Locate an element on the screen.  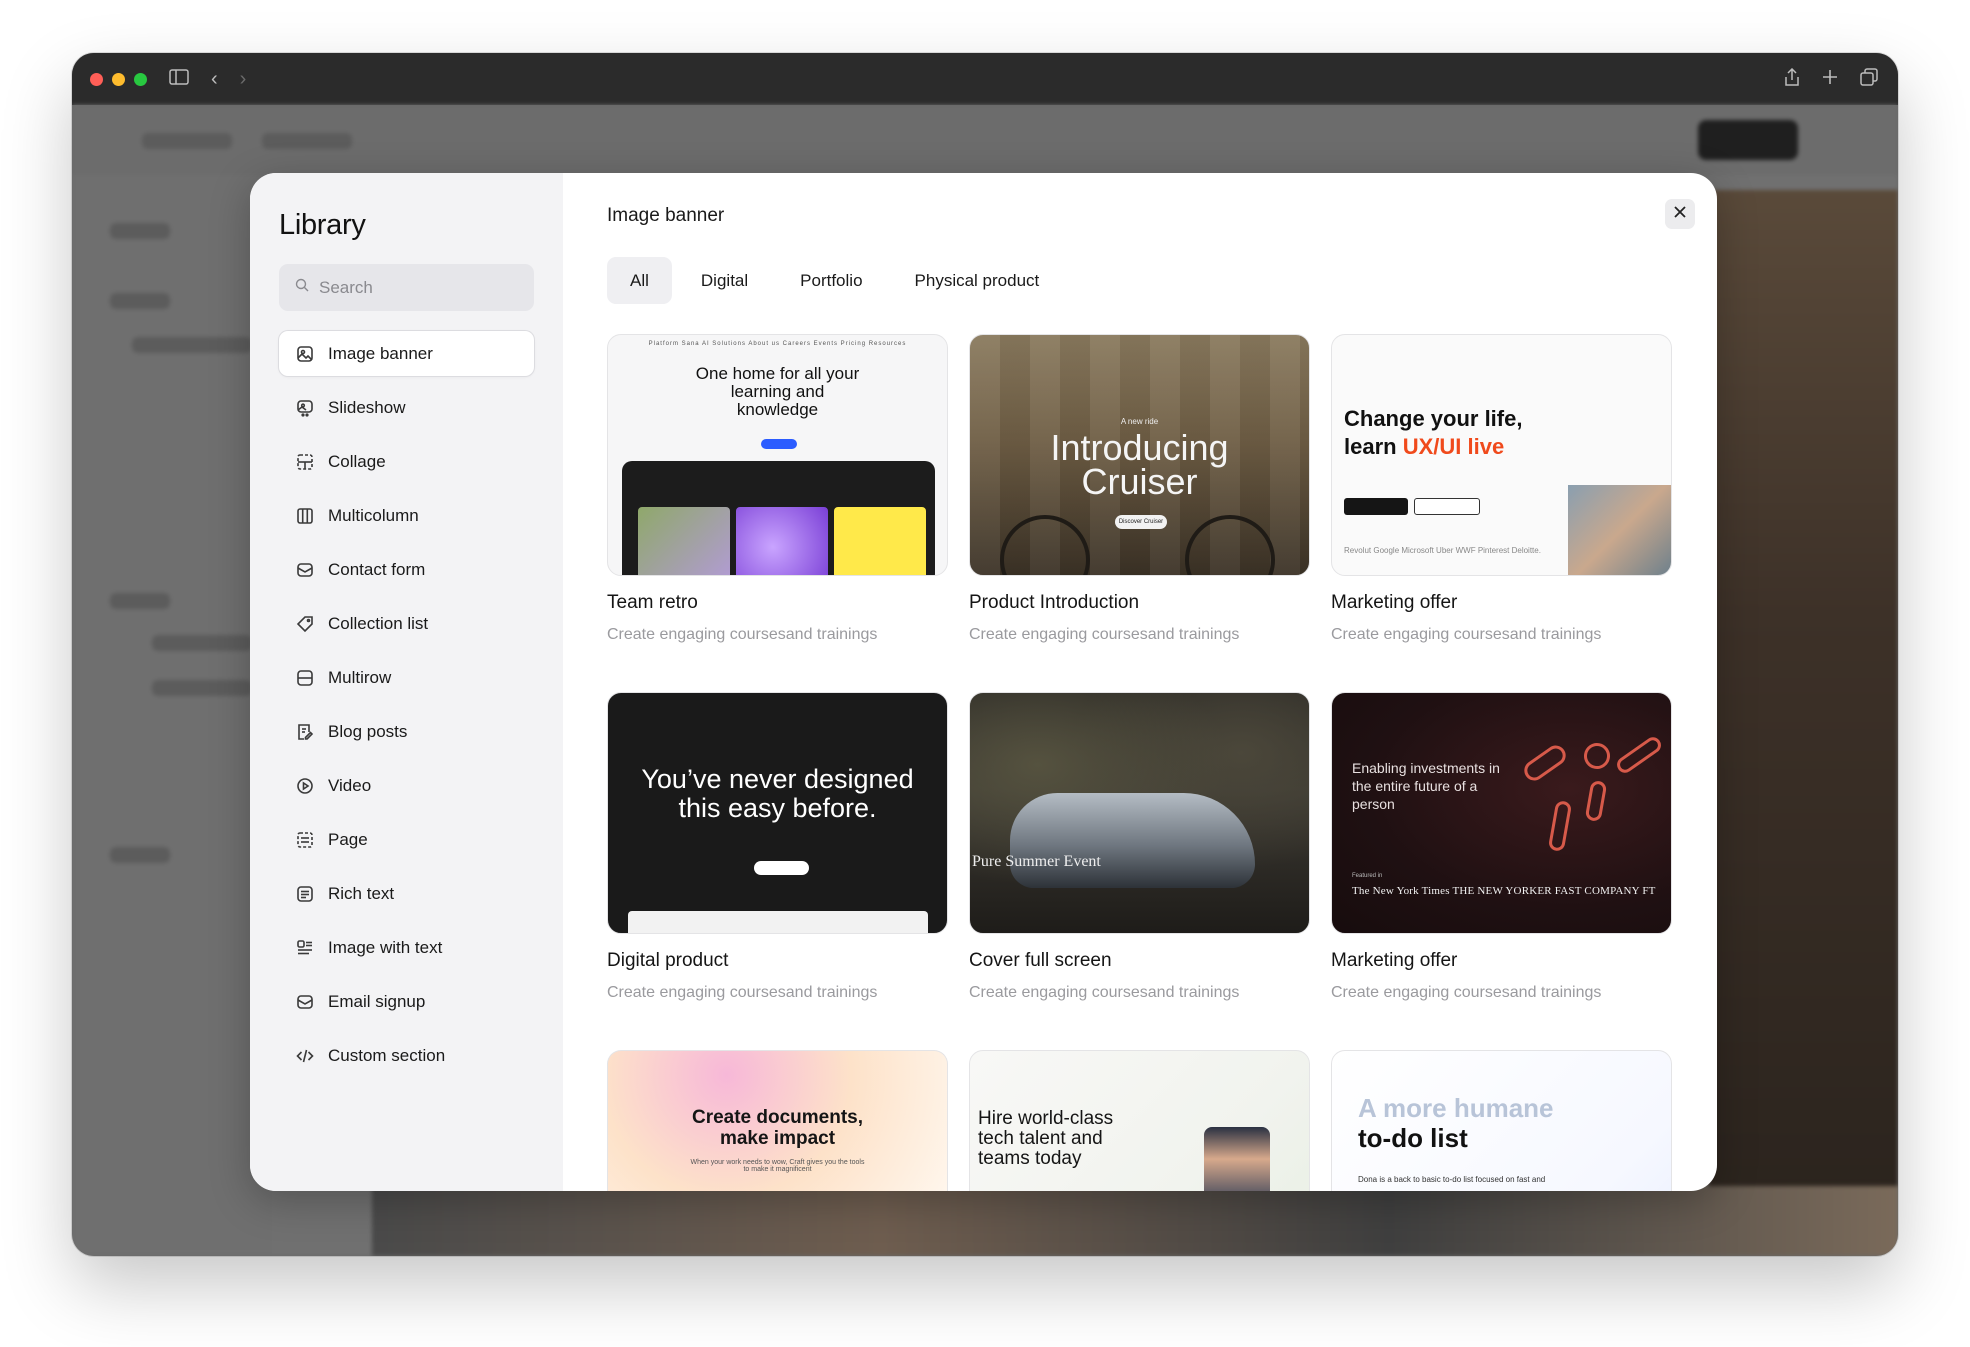
sidebar-item-image-banner: Image banner is located at coordinates (406, 353).